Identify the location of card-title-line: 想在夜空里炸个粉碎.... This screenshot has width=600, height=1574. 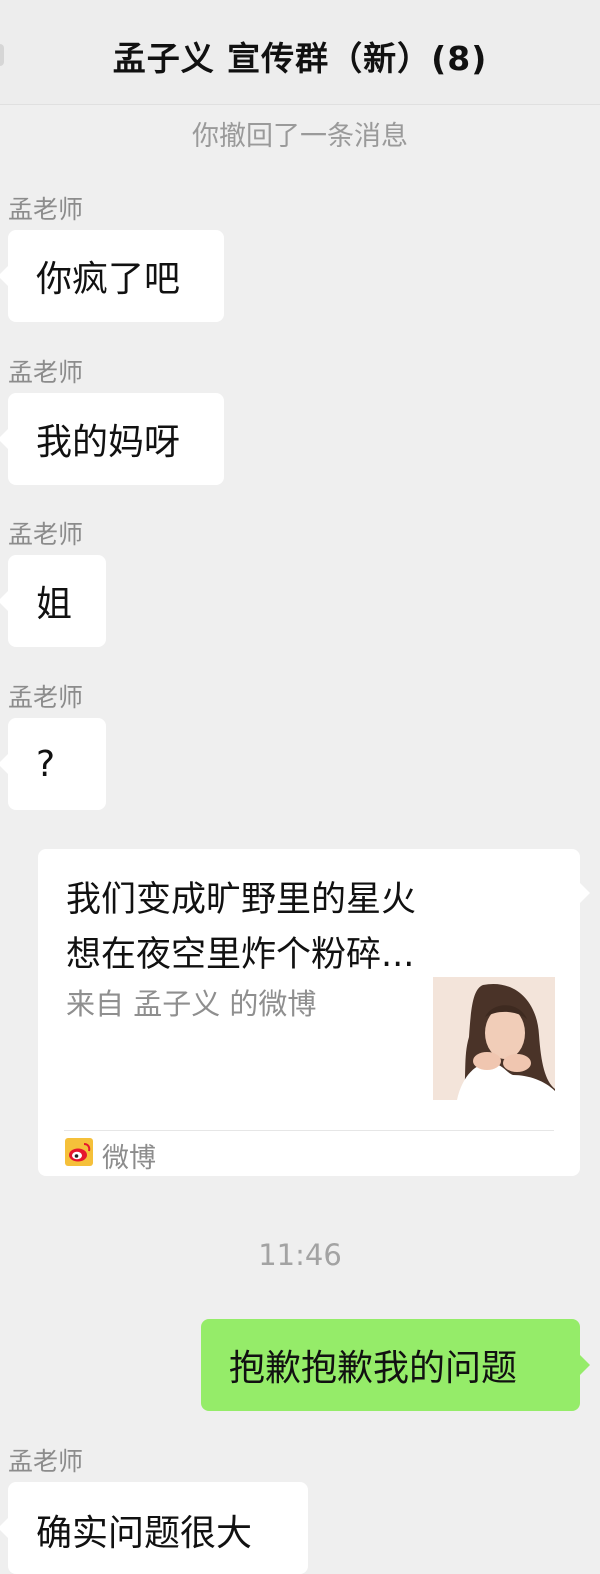
(240, 955).